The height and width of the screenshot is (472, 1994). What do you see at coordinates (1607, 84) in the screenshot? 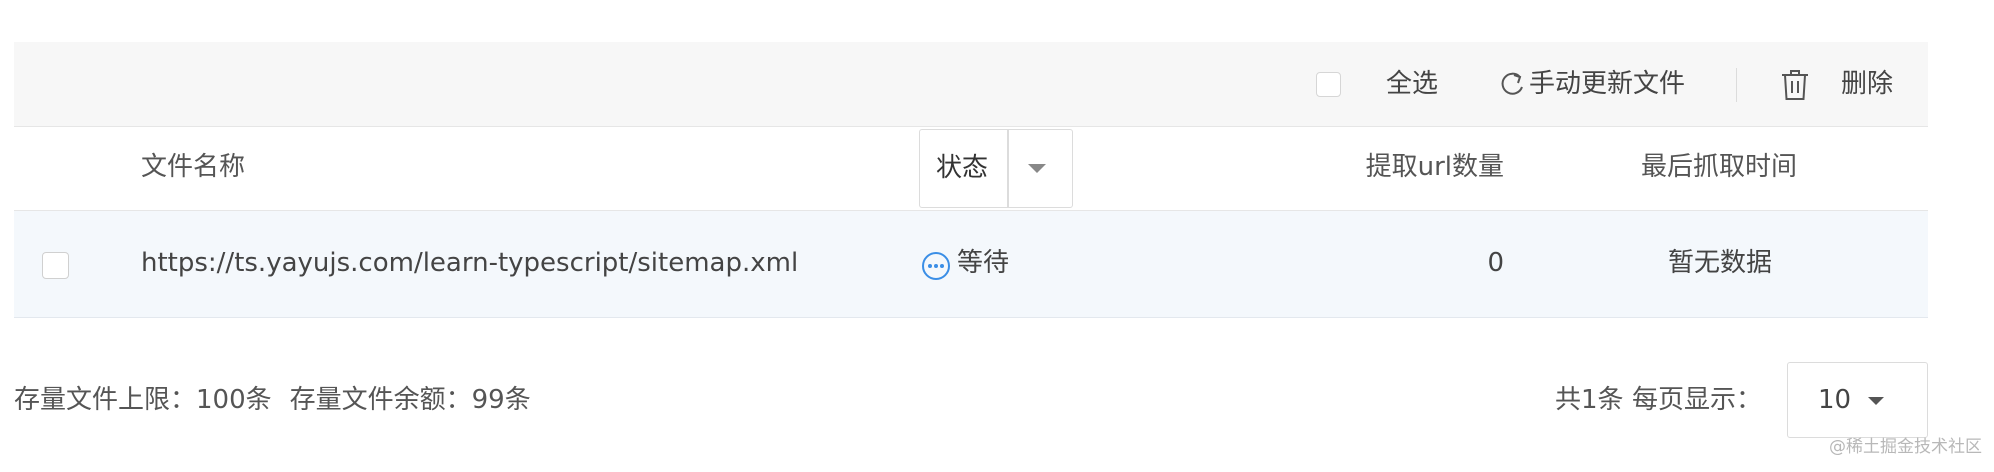
I see `refresh-files-button: 手动更新文件` at bounding box center [1607, 84].